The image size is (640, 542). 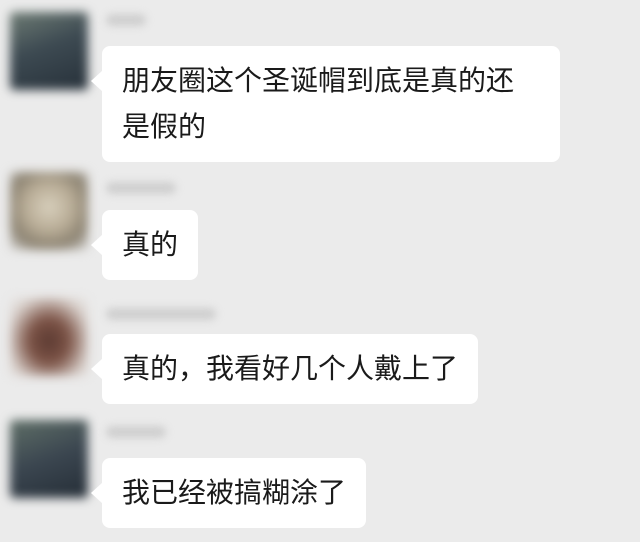 I want to click on message-bubble: 真的，我看好几个人戴上了, so click(x=284, y=369).